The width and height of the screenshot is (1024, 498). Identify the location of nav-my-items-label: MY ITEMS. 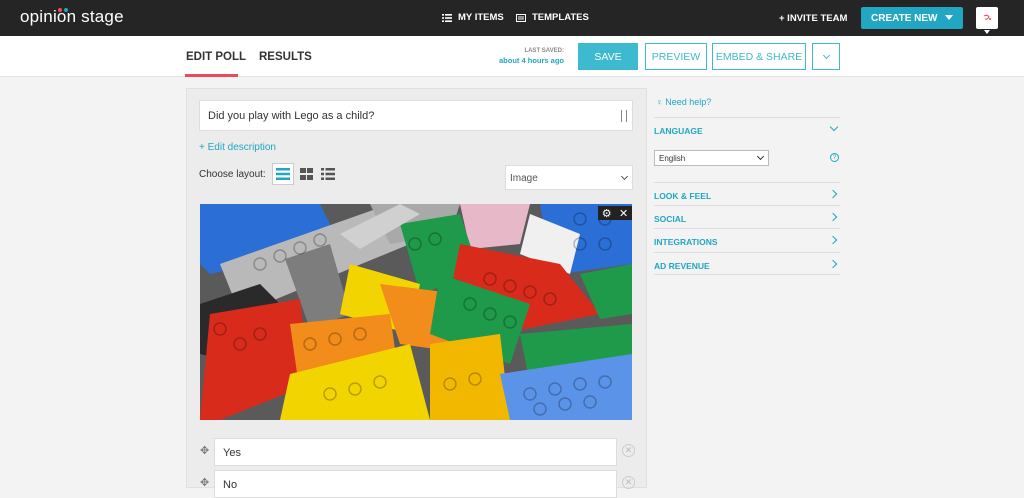
(481, 17).